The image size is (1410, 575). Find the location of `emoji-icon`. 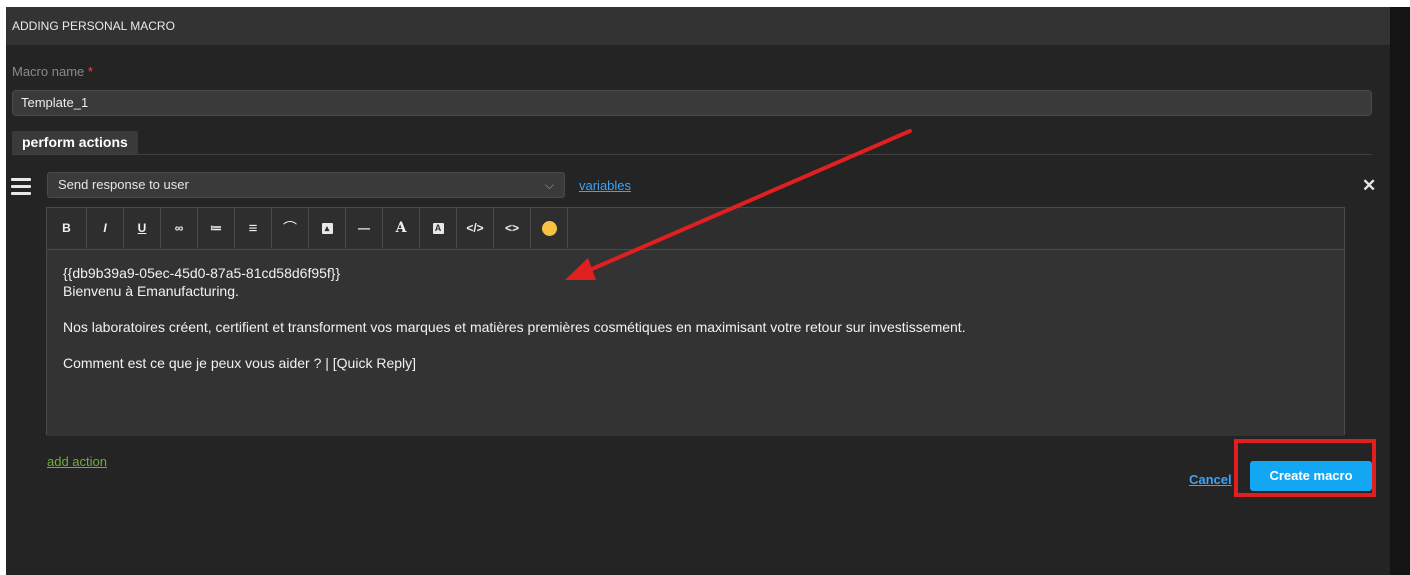

emoji-icon is located at coordinates (549, 228).